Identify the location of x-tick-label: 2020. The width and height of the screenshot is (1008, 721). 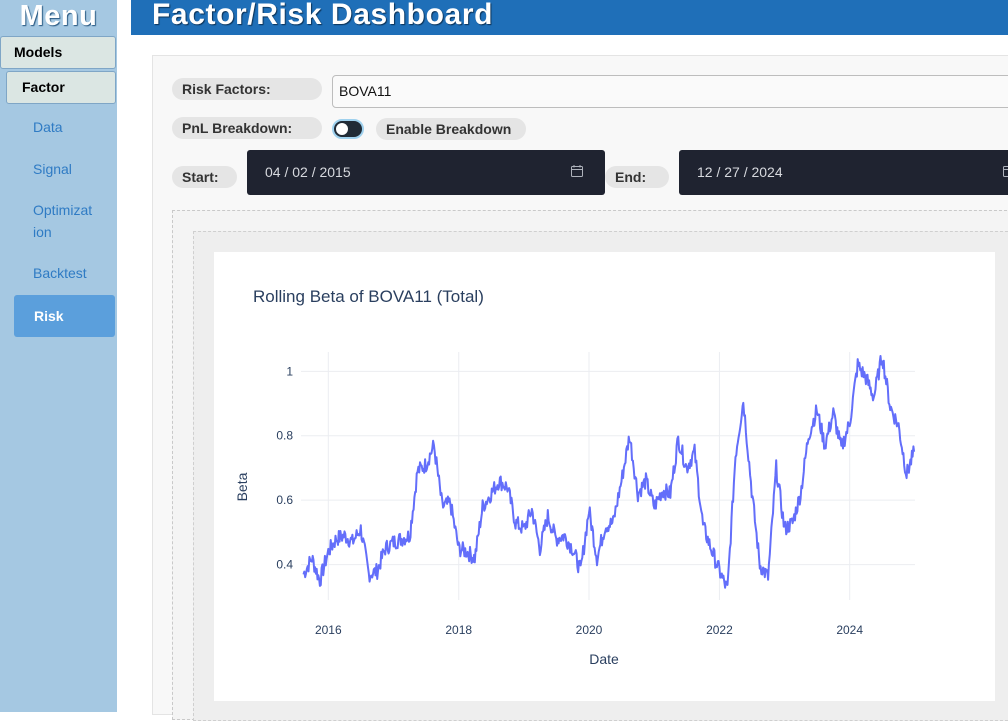
(589, 630).